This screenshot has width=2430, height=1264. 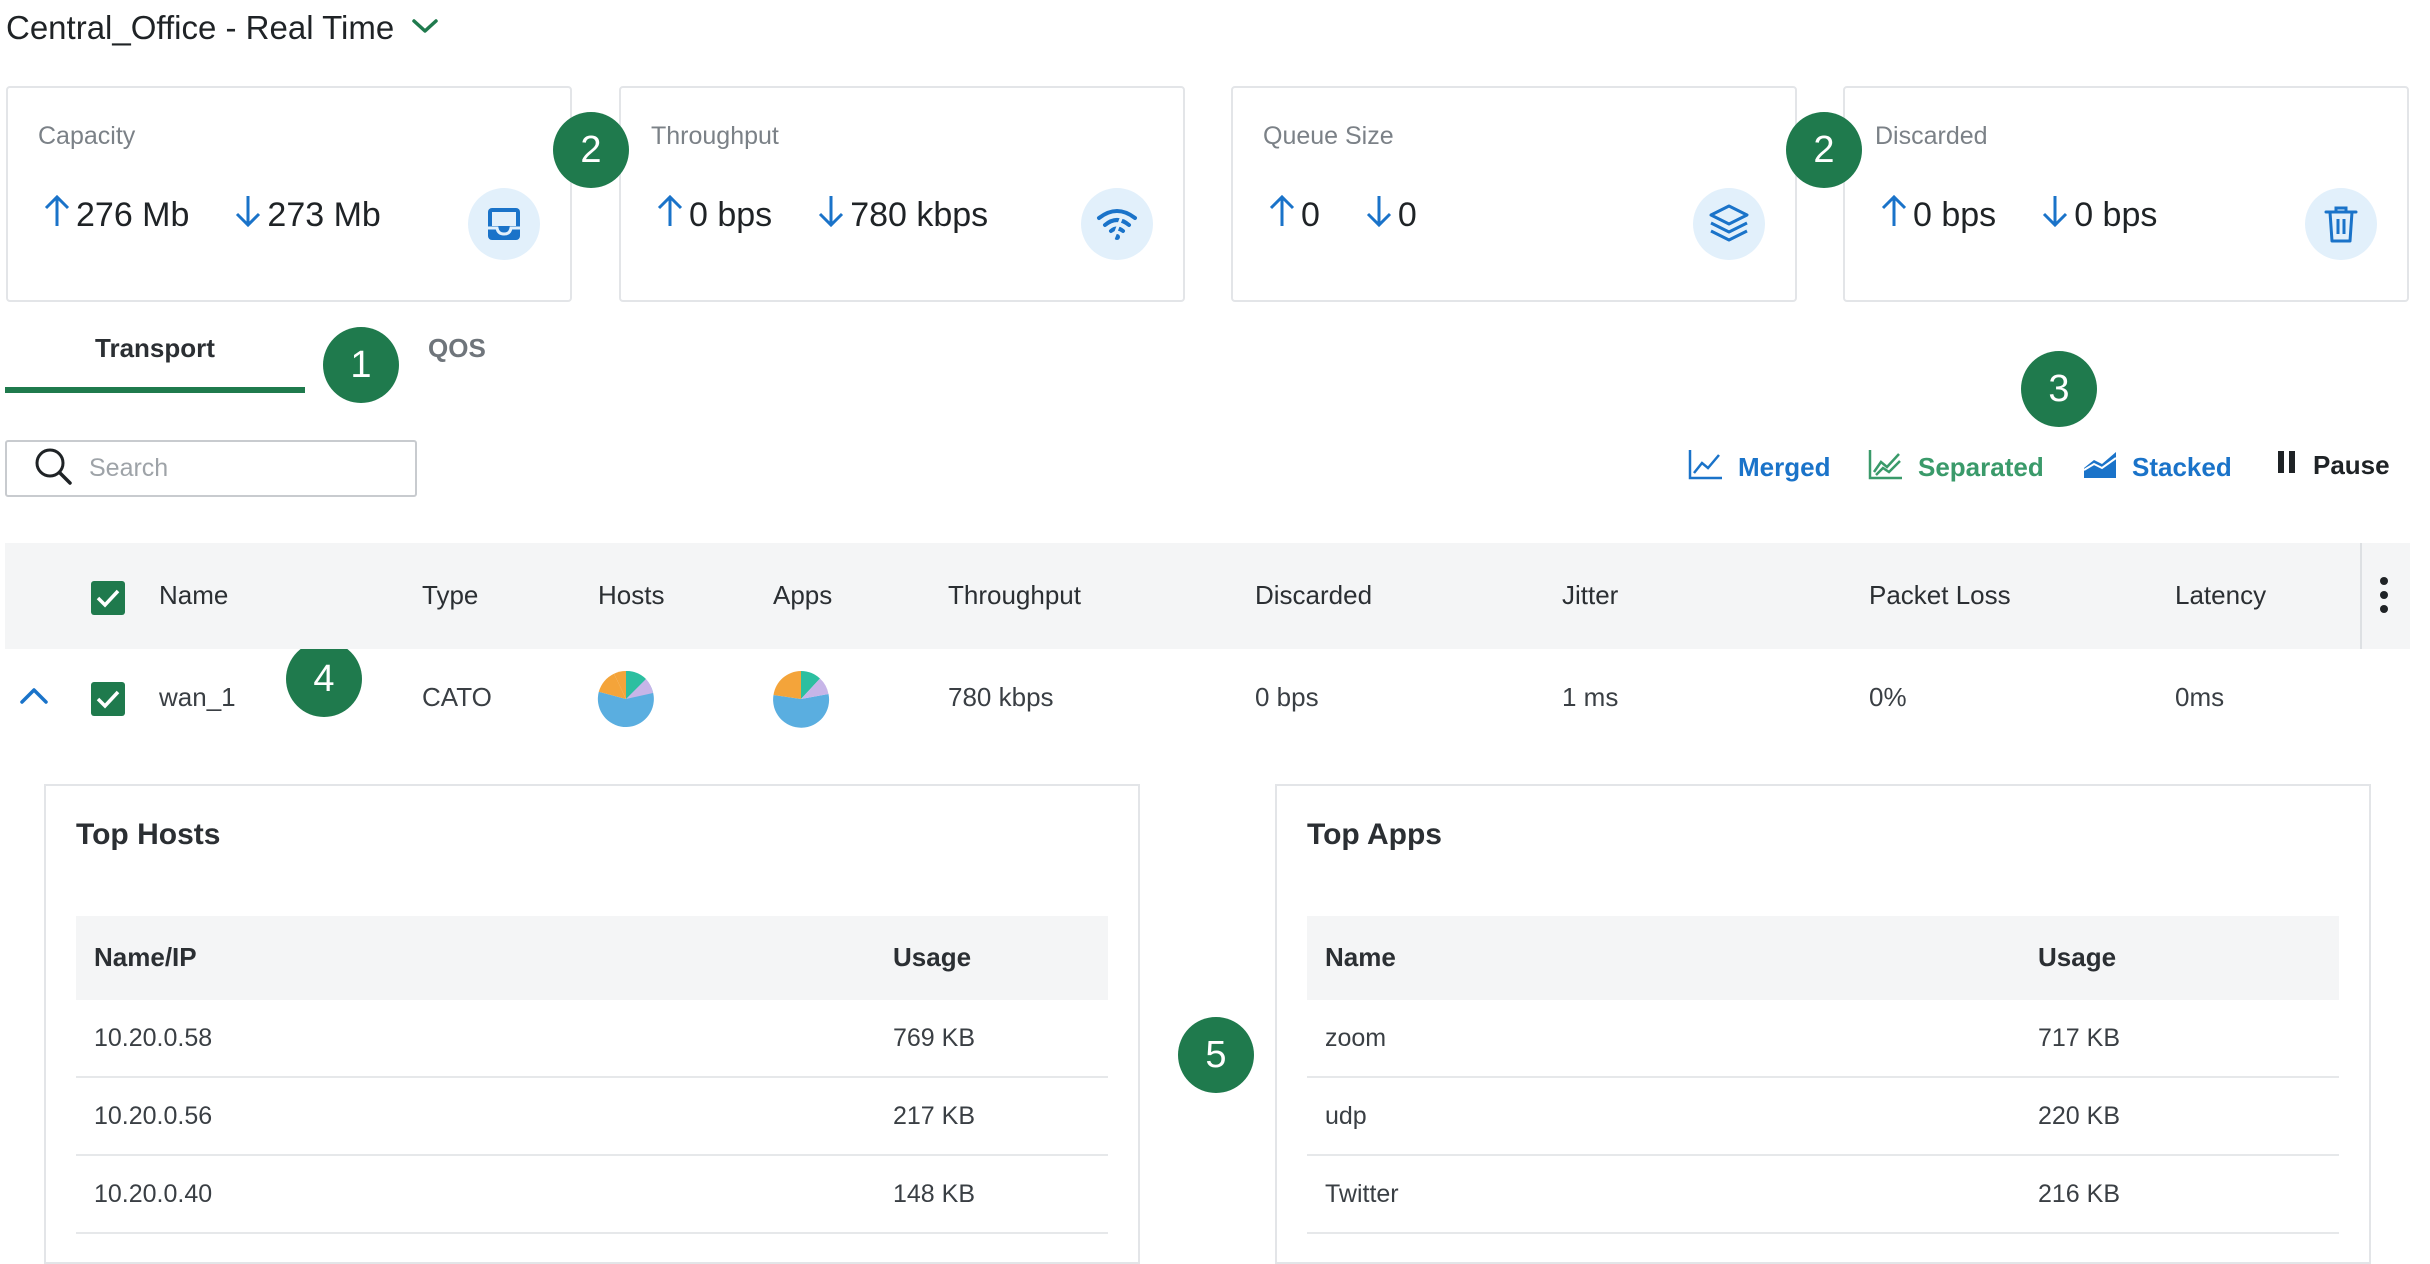 I want to click on stacked-button: Stacked, so click(x=2157, y=467).